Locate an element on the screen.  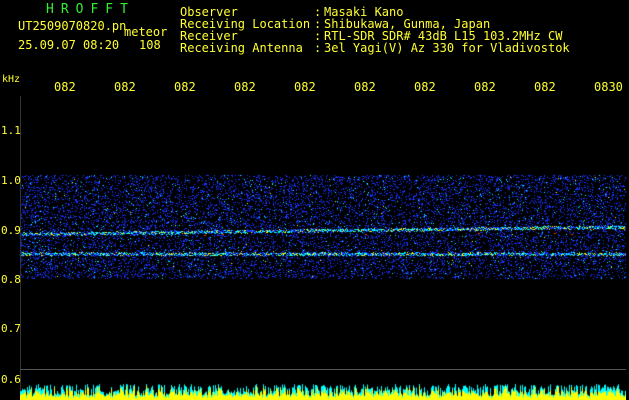
freq-tick: 0.9 is located at coordinates (11, 230).